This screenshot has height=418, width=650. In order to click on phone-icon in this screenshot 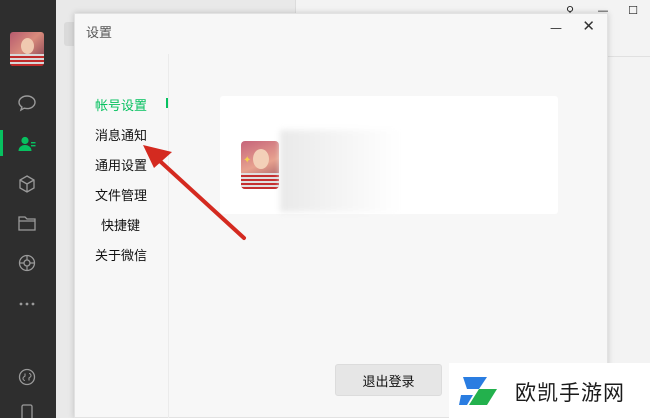, I will do `click(27, 410)`.